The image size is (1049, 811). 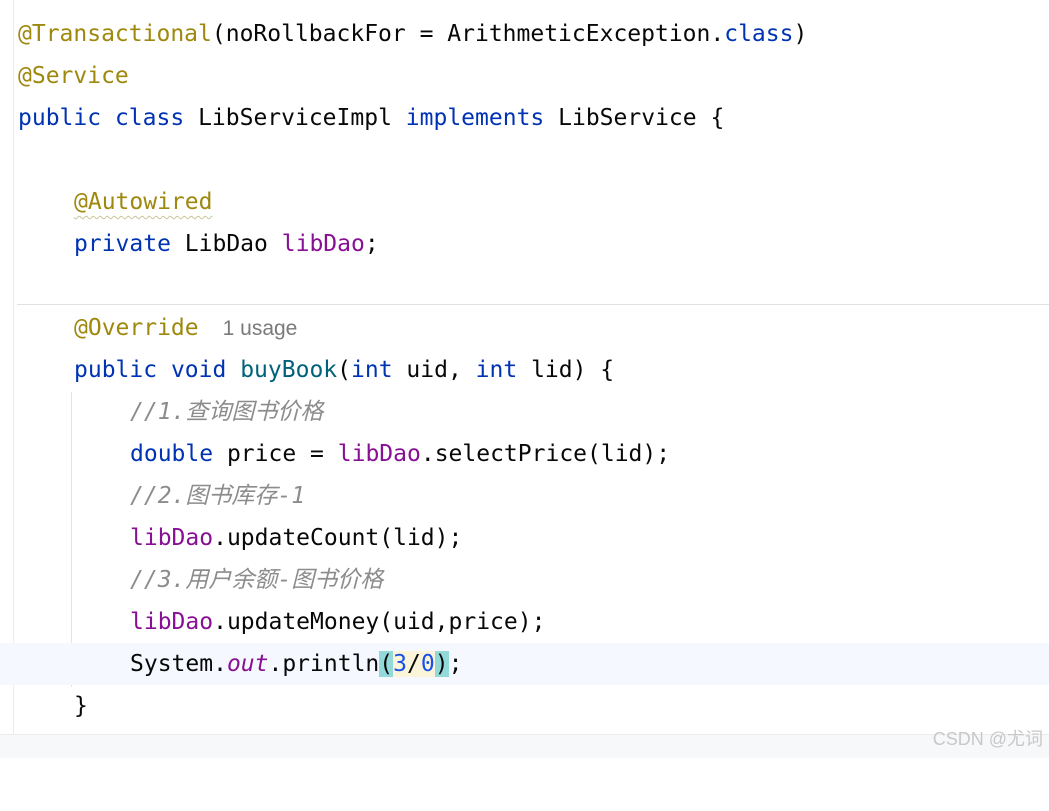 What do you see at coordinates (158, 496) in the screenshot?
I see `comment-prefix: //2.` at bounding box center [158, 496].